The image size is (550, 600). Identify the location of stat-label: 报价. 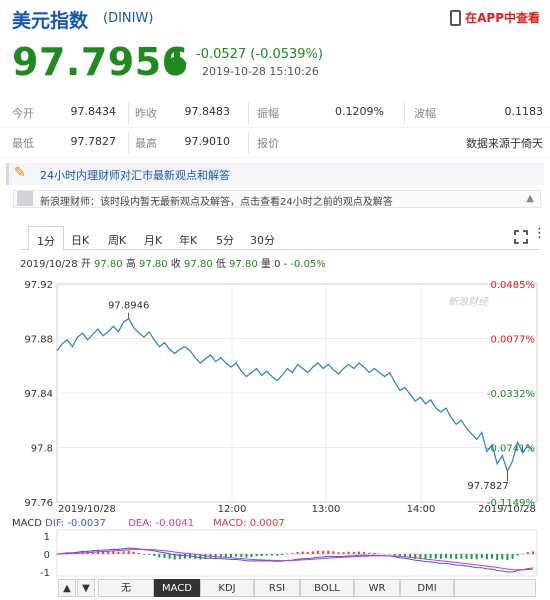
(268, 143).